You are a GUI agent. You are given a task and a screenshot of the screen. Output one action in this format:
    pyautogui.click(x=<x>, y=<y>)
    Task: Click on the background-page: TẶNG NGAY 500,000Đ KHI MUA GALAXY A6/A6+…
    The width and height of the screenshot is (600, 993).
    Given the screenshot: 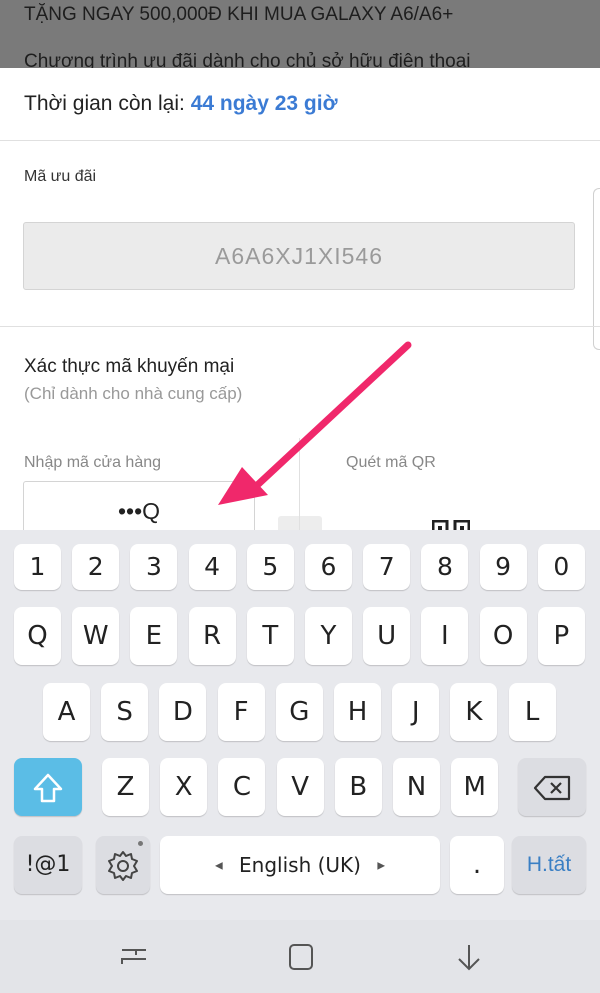 What is the action you would take?
    pyautogui.click(x=300, y=35)
    